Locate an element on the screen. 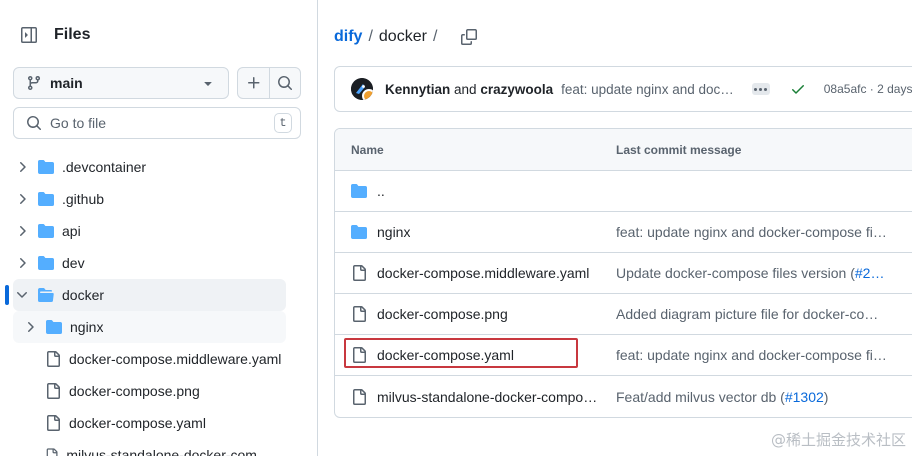 The height and width of the screenshot is (456, 912). commit-message-cell: Feat/add milvus vector db (#1302) is located at coordinates (764, 397).